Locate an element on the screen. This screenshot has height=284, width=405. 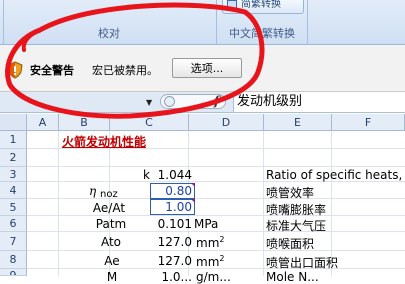
chinese-conversion-group-label: 中文简繁转换 is located at coordinates (262, 33).